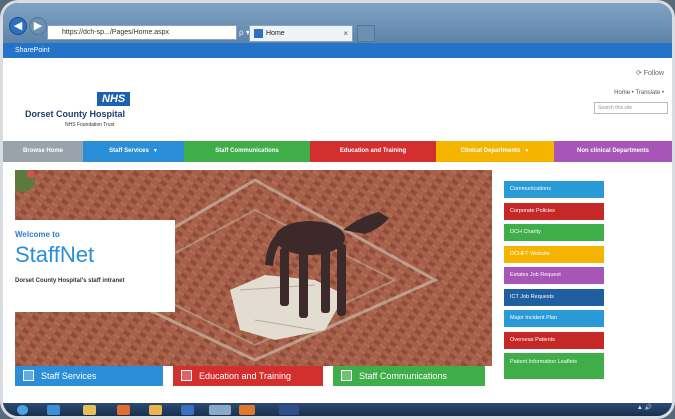  What do you see at coordinates (220, 410) in the screenshot?
I see `window-thumbnail-icon` at bounding box center [220, 410].